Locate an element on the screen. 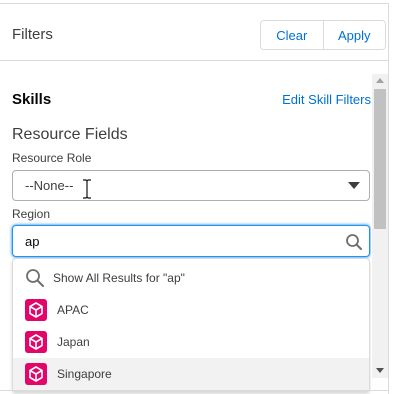  panel-scrollbar is located at coordinates (380, 226).